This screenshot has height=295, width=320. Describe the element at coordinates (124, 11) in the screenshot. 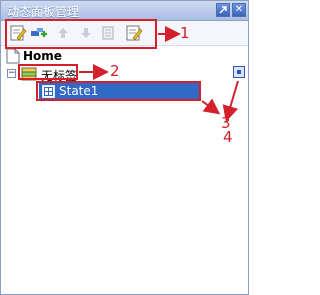

I see `title-bar: 动态面板管理 ✕` at that location.